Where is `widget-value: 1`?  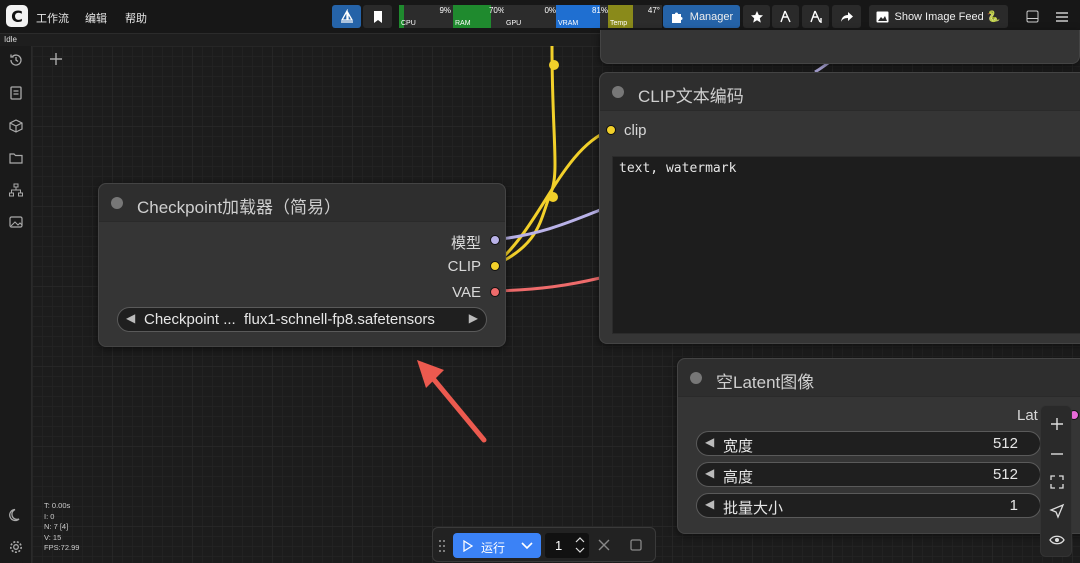 widget-value: 1 is located at coordinates (1013, 505).